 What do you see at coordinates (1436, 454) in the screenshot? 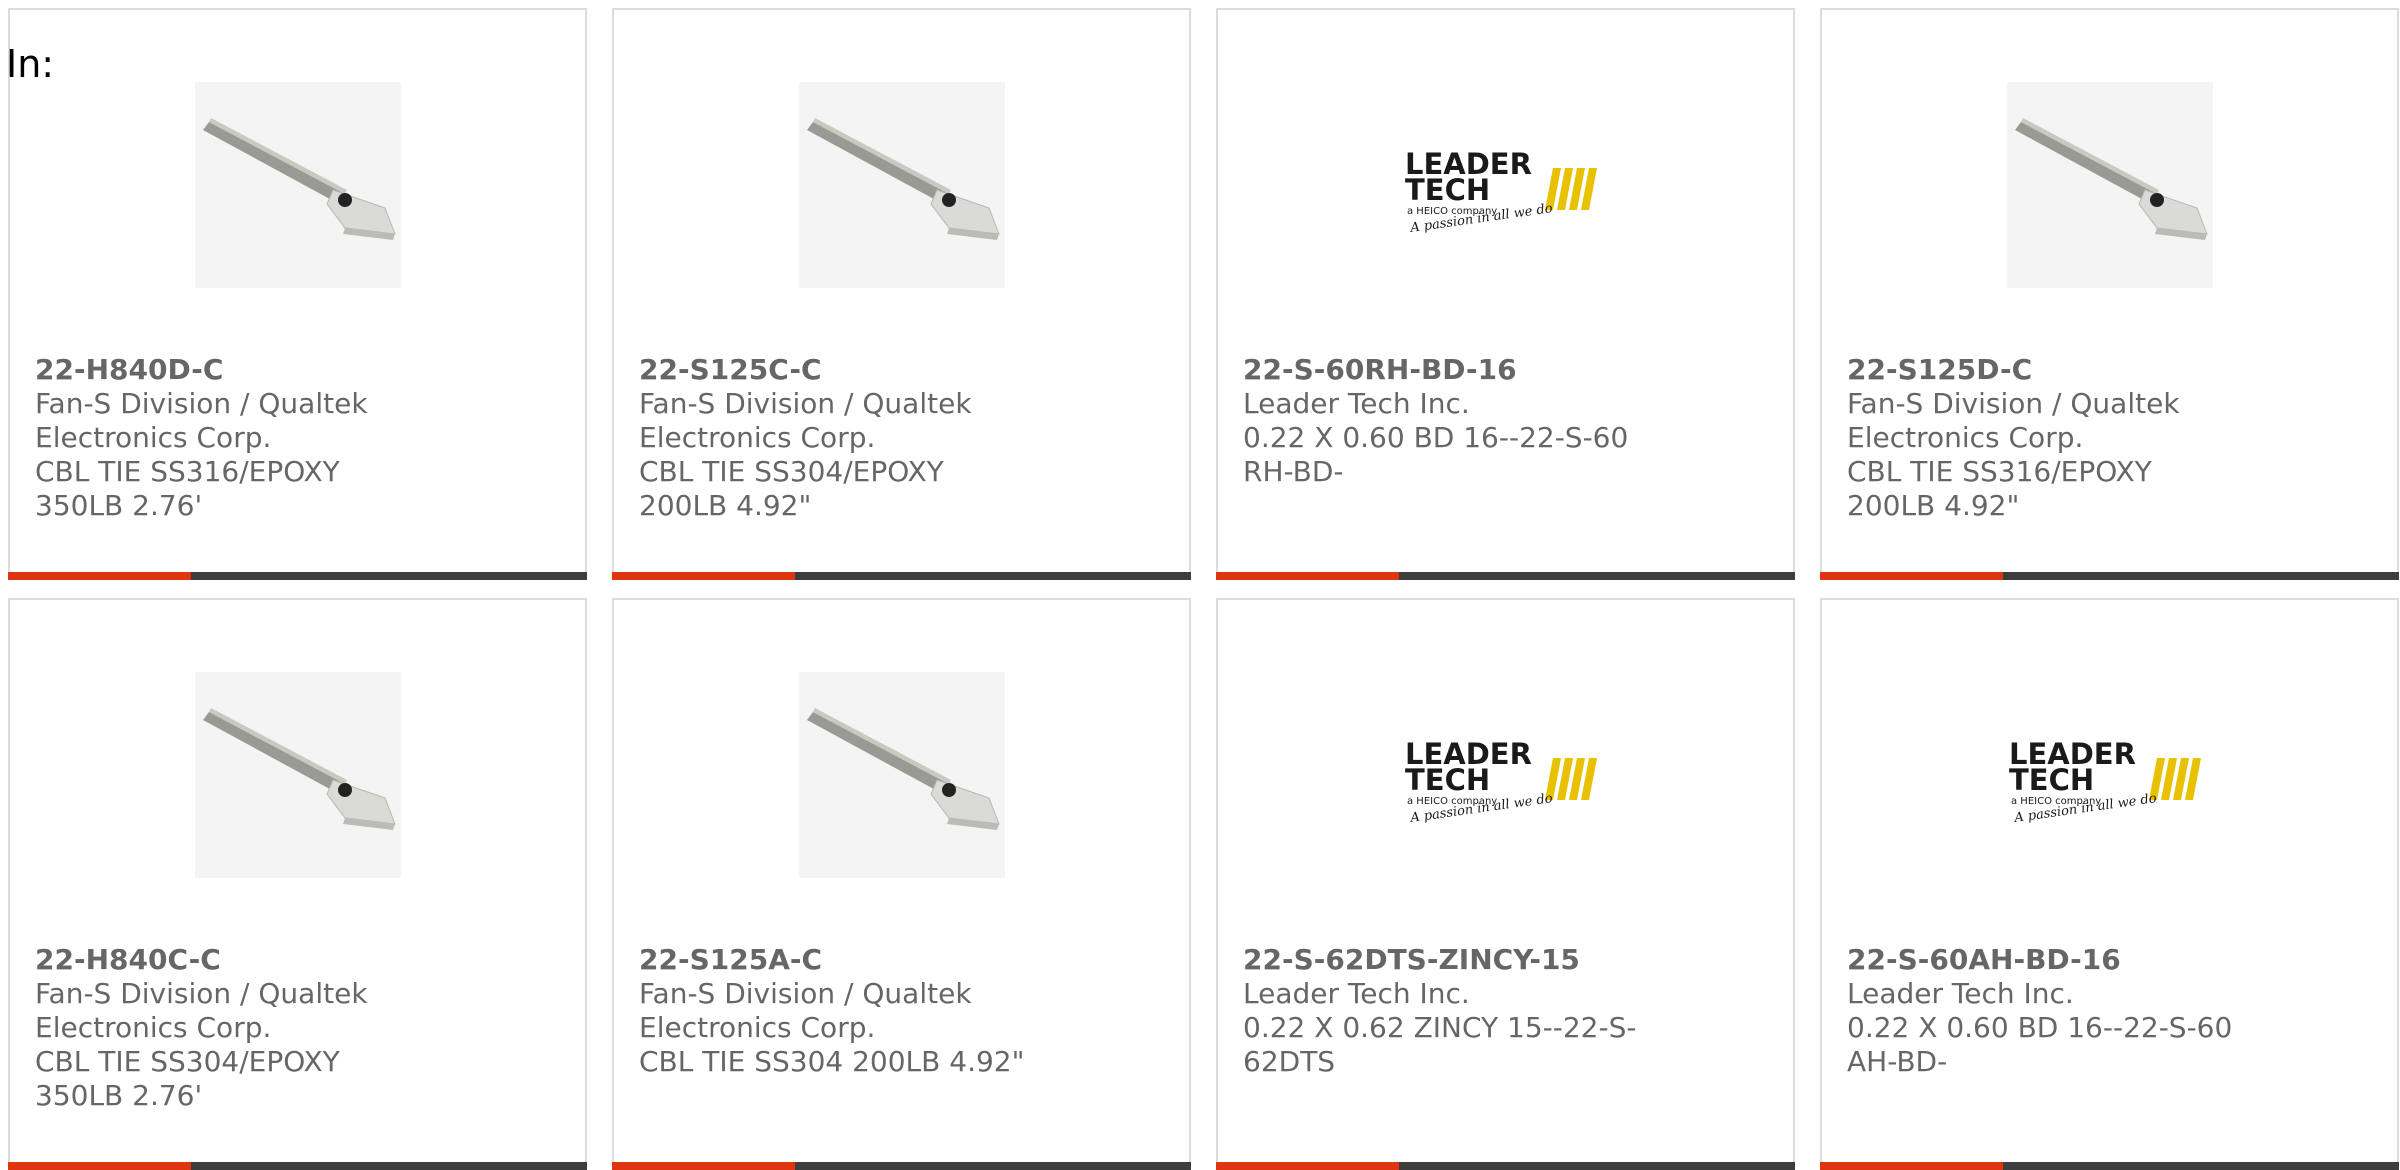
I see `description: 0.22 X 0.60 BD 16--22-S-60RH-BD-` at bounding box center [1436, 454].